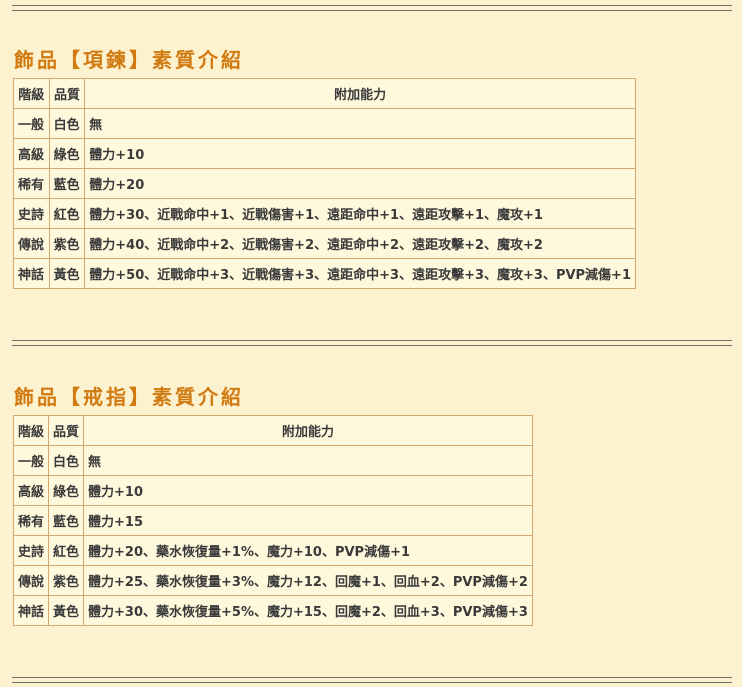 This screenshot has width=742, height=687. I want to click on divider-middle, so click(372, 343).